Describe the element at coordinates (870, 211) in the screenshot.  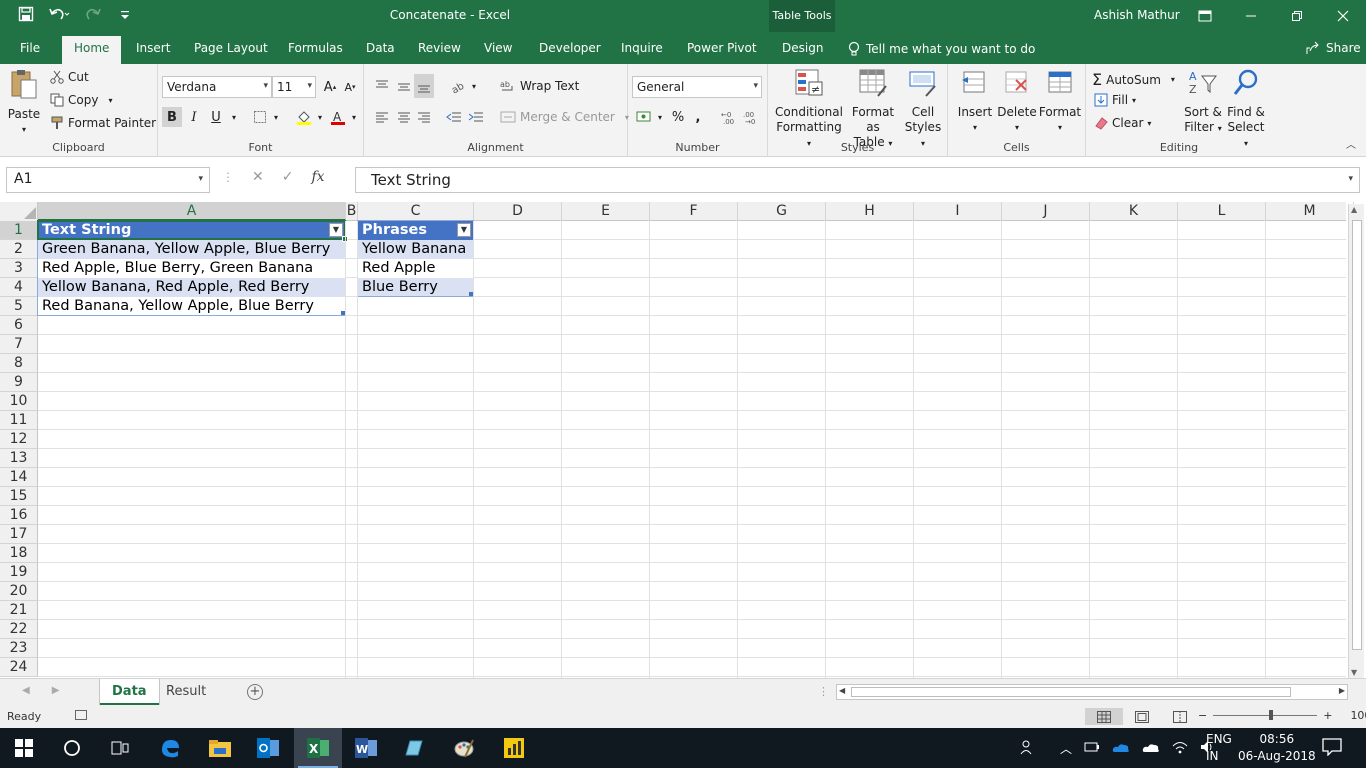
I see `column-header-h: H` at that location.